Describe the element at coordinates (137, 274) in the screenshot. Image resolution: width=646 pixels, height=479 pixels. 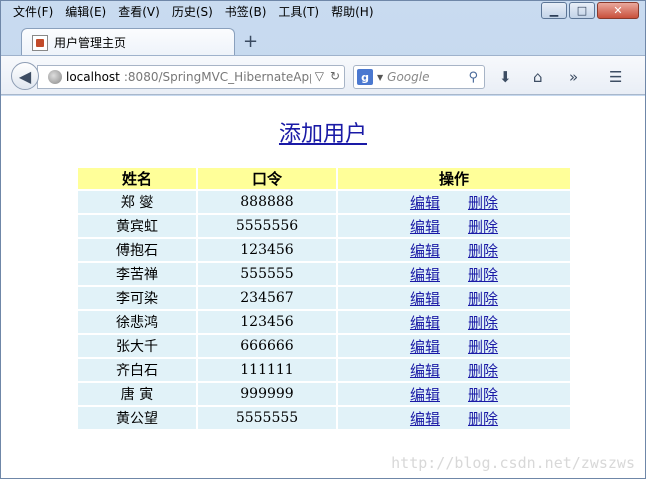
I see `user-name-cell: 李苦禅` at that location.